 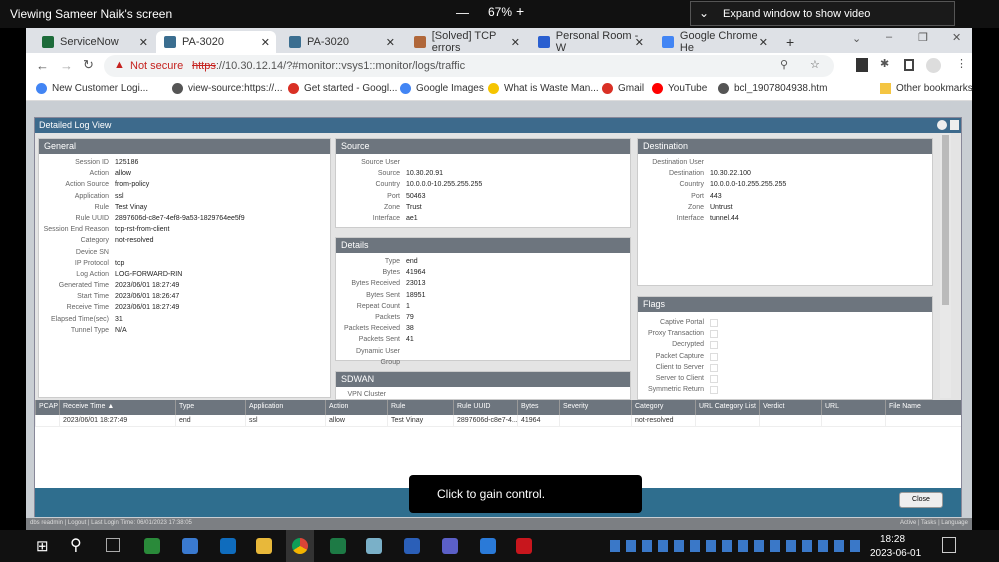 What do you see at coordinates (538, 407) in the screenshot?
I see `column-header: Bytes` at bounding box center [538, 407].